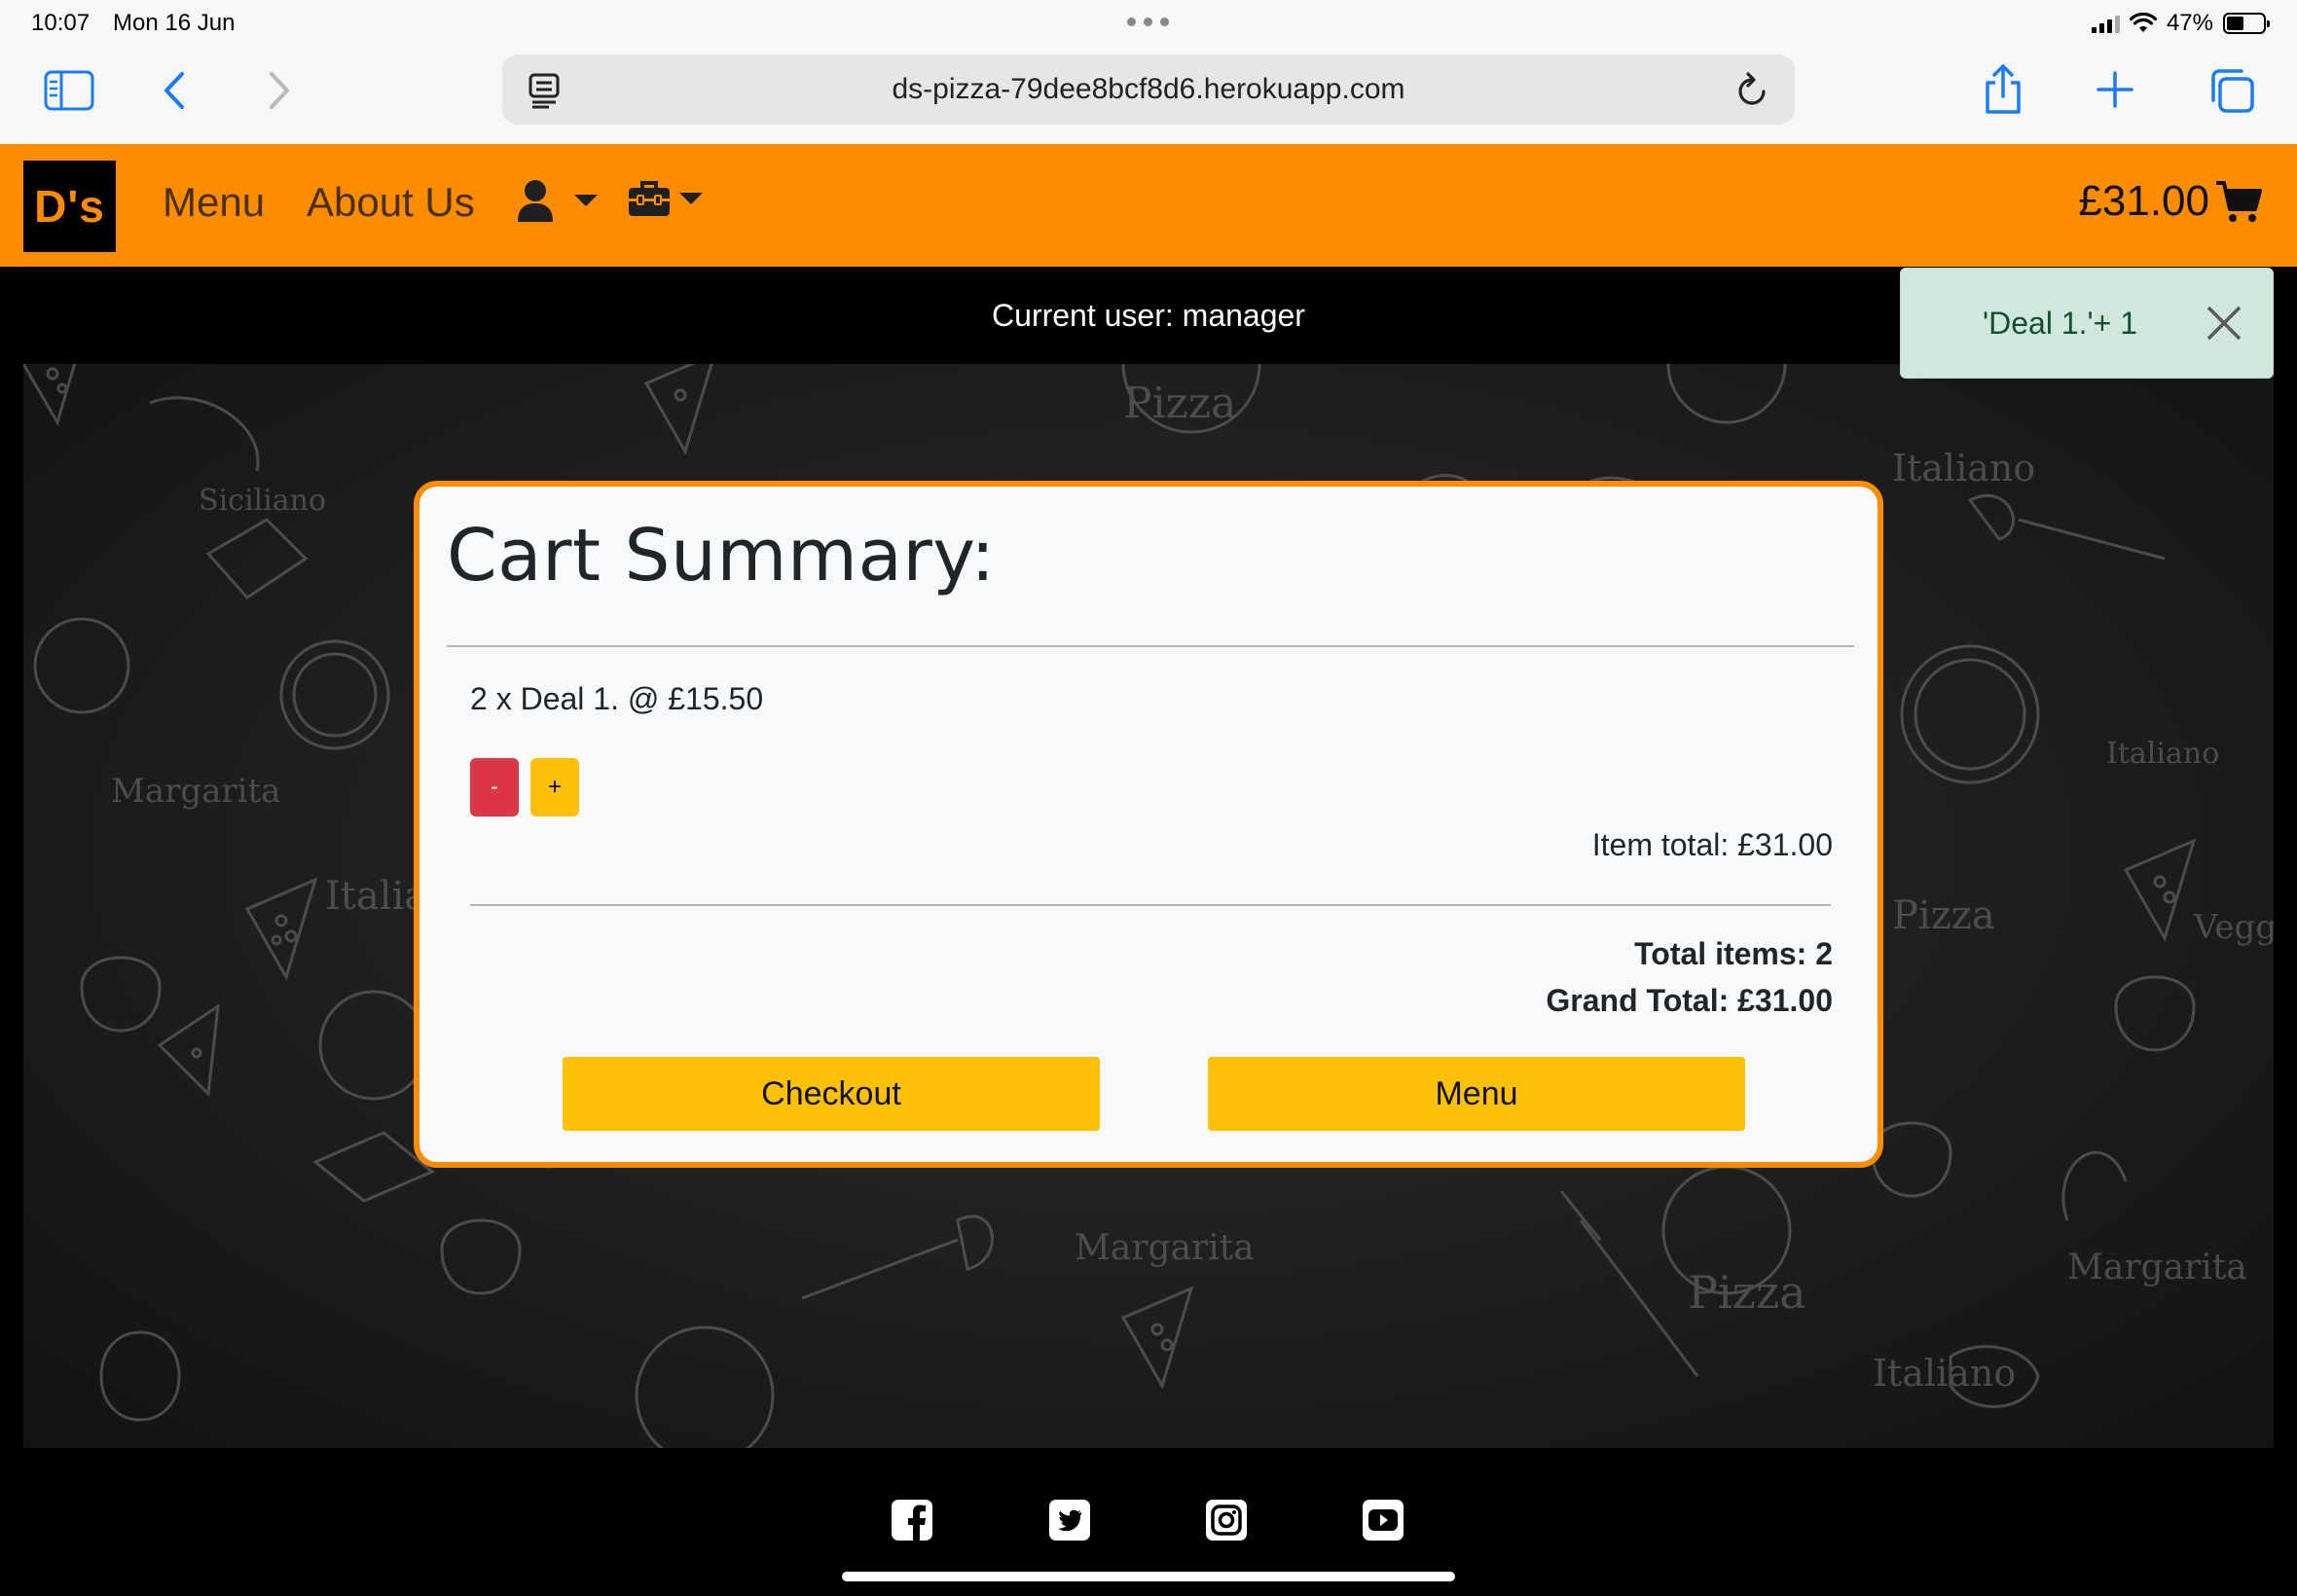 Image resolution: width=2297 pixels, height=1596 pixels. I want to click on sidebar-icon, so click(69, 90).